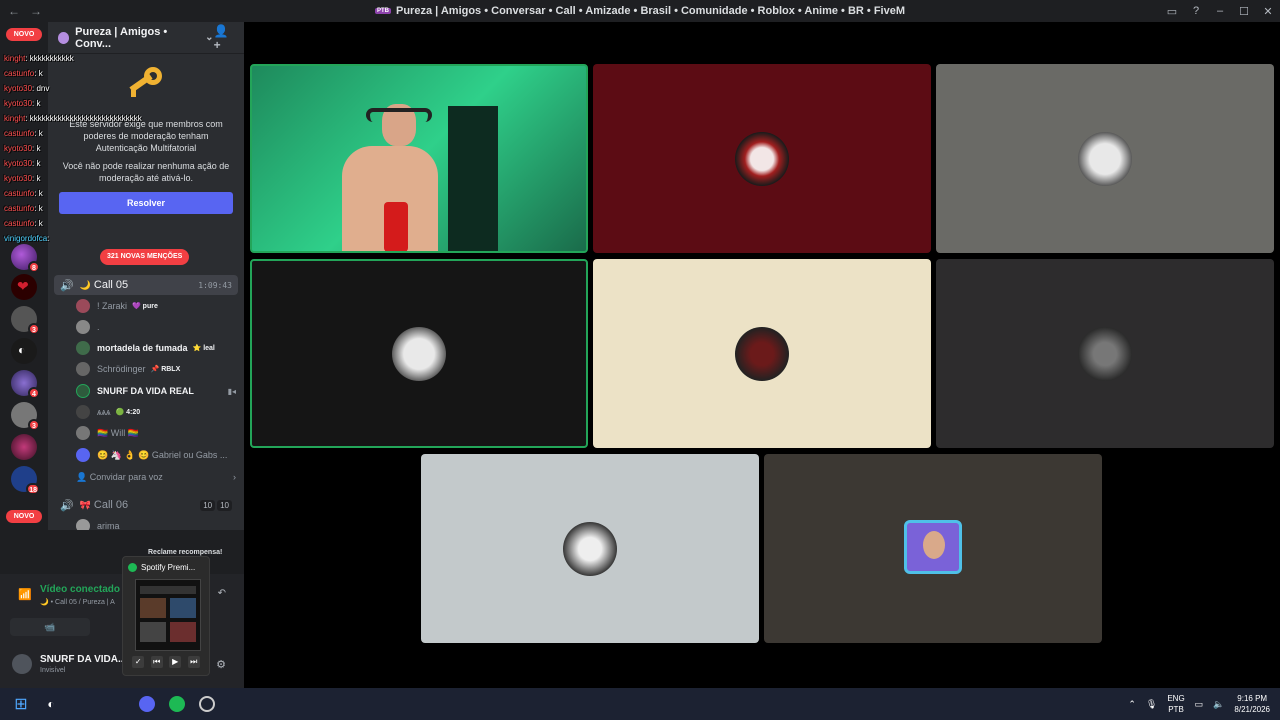 The image size is (1280, 720). I want to click on inbox-icon: ▭, so click(1172, 11).